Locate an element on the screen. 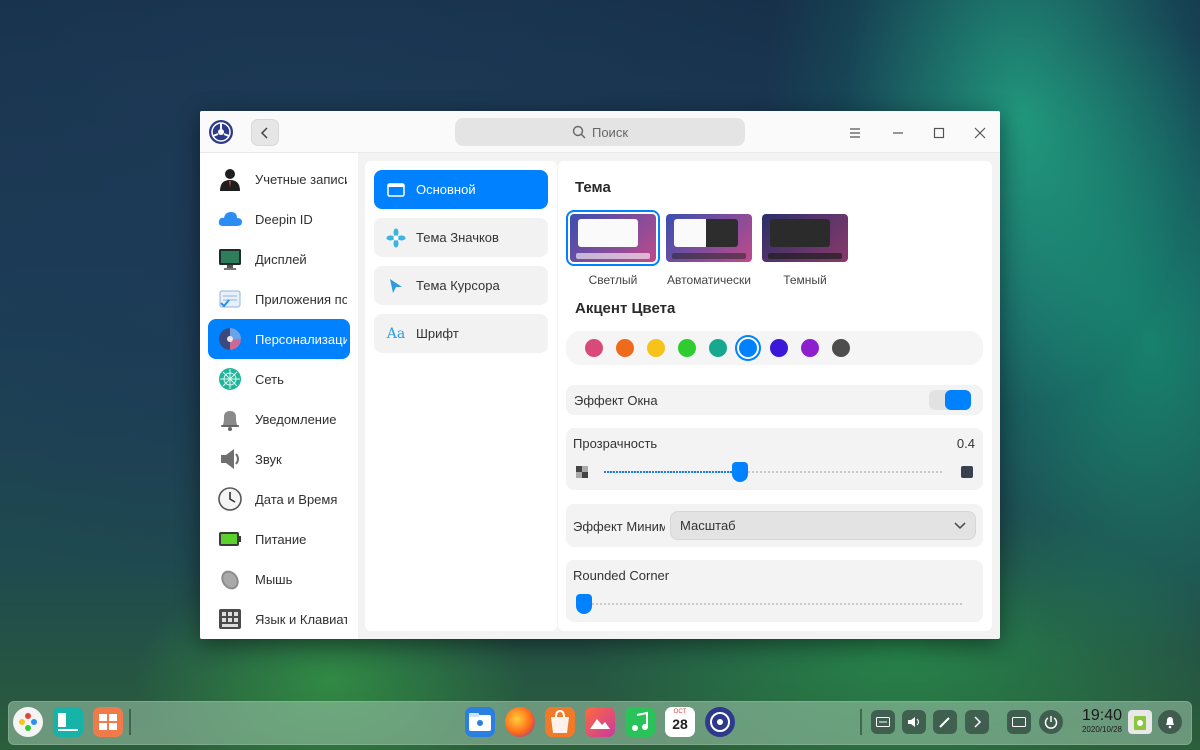  subnav-icon-theme: Тема Значков is located at coordinates (461, 237).